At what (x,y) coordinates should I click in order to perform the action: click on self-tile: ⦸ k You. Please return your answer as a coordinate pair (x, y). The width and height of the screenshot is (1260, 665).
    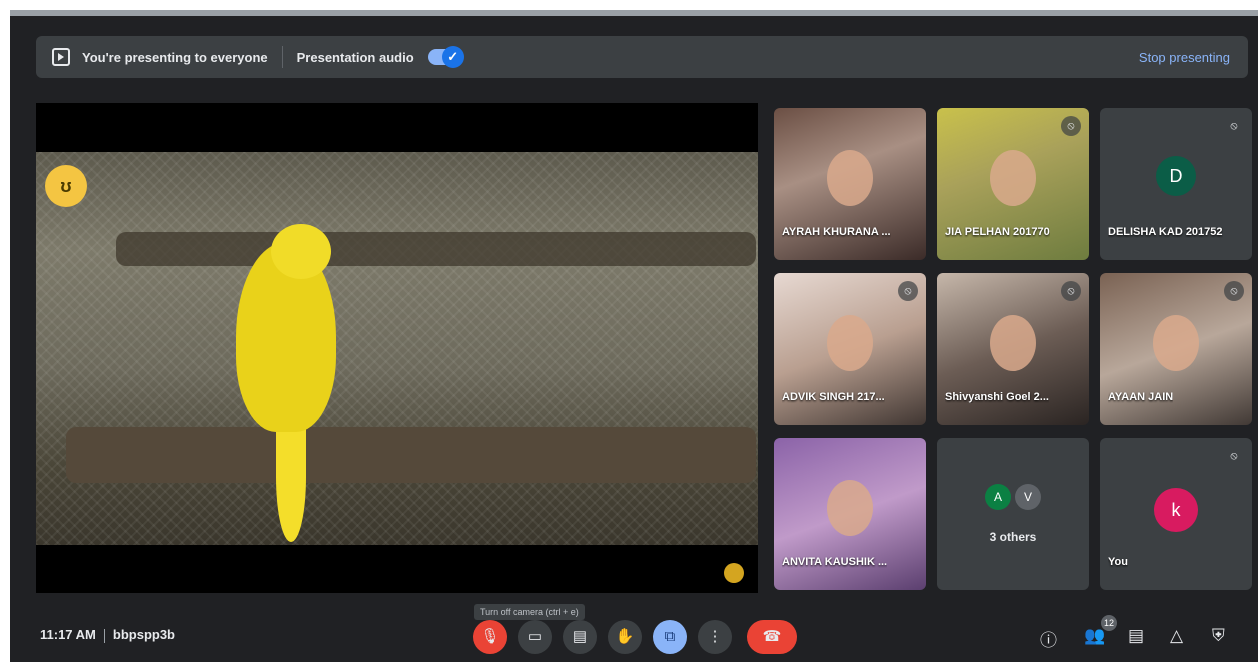
    Looking at the image, I should click on (1176, 514).